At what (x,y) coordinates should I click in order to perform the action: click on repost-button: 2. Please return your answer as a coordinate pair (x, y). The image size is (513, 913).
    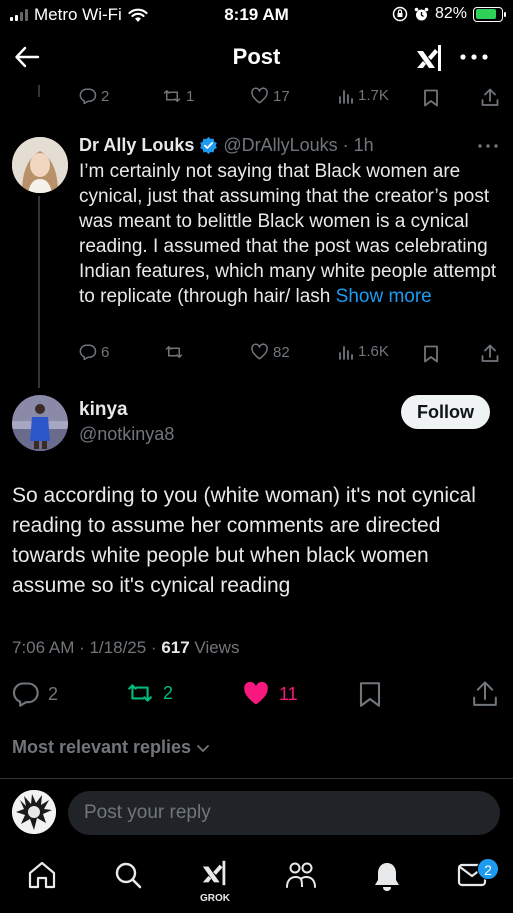
    Looking at the image, I should click on (149, 693).